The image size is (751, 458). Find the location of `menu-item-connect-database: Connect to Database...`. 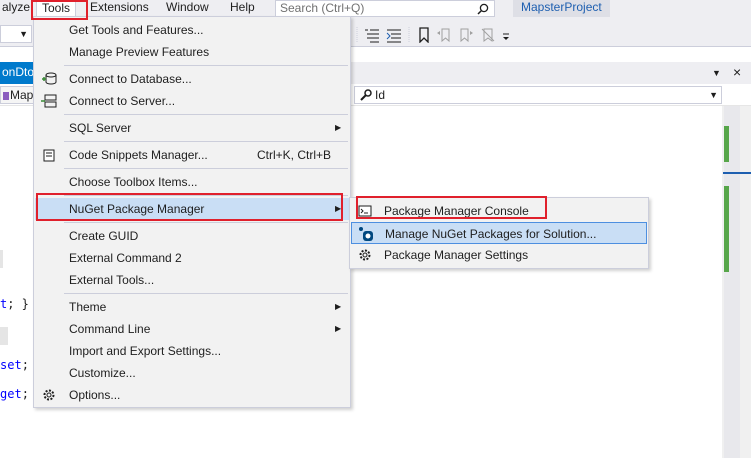

menu-item-connect-database: Connect to Database... is located at coordinates (192, 79).